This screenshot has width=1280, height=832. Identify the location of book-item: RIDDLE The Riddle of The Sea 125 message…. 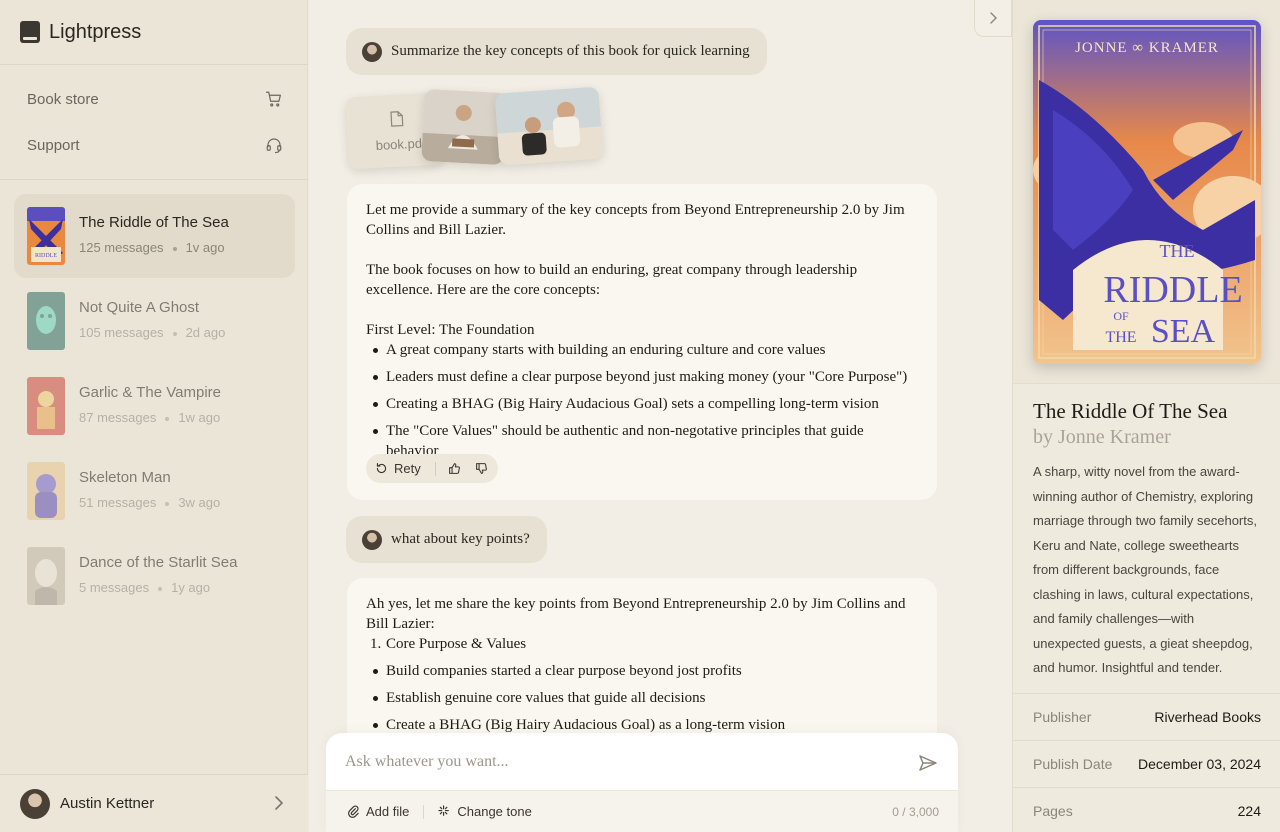
(154, 236).